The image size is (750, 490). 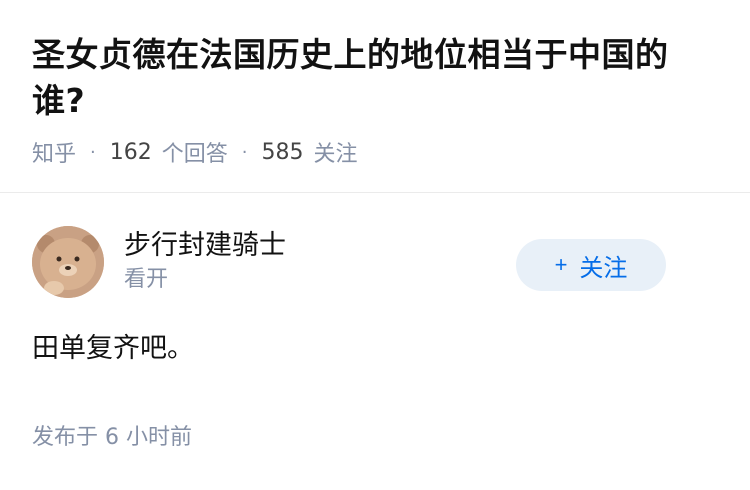 I want to click on source-label: 知乎, so click(x=54, y=152).